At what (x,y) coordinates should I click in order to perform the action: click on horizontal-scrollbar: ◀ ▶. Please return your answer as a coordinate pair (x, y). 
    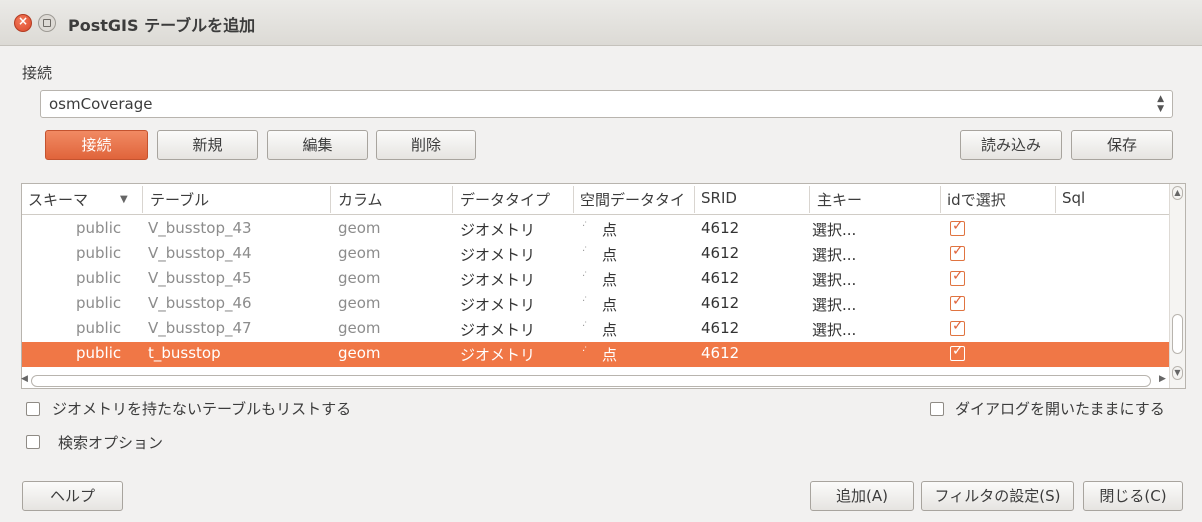
    Looking at the image, I should click on (596, 381).